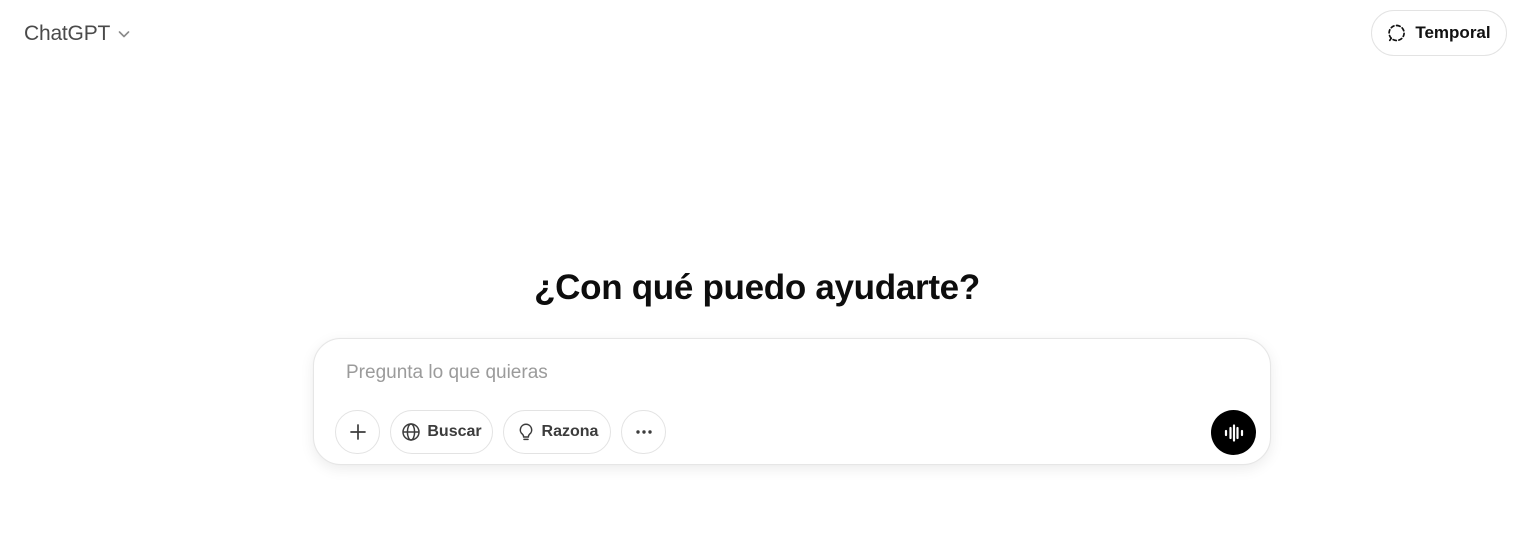  I want to click on reason-button-label: Razona, so click(570, 431).